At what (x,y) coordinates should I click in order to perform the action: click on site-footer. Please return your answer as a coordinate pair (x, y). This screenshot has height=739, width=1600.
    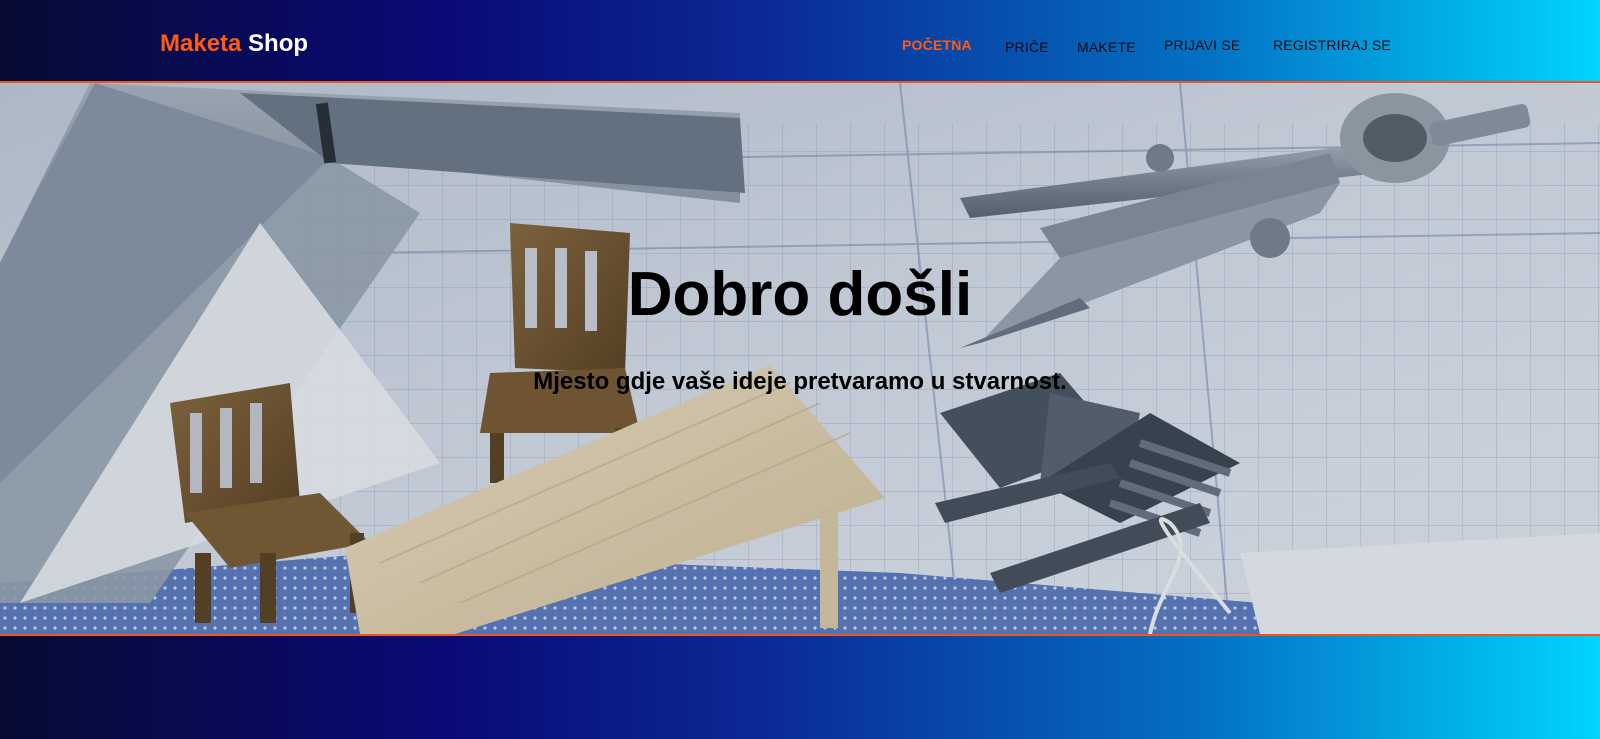
    Looking at the image, I should click on (800, 686).